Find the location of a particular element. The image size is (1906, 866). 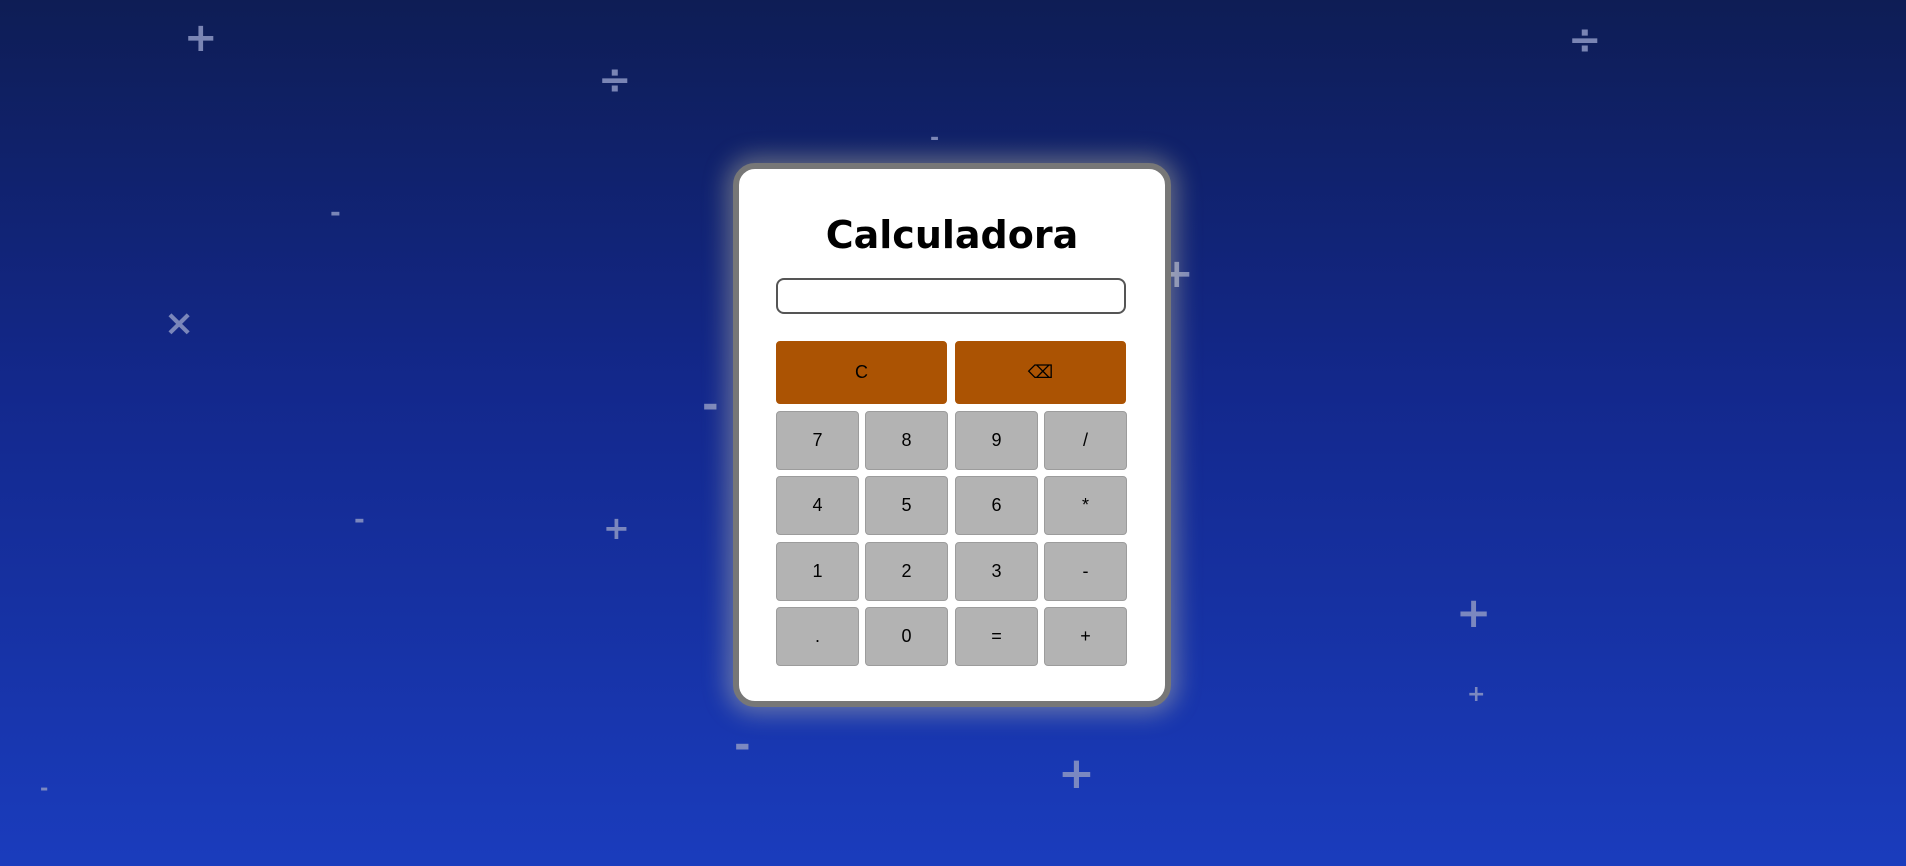

key-8-button: 8 is located at coordinates (906, 440).